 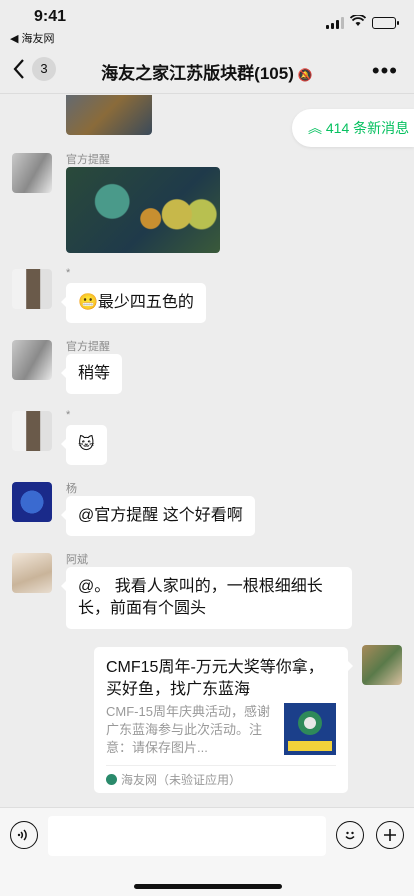 I want to click on mute-icon: 🔕, so click(x=305, y=75).